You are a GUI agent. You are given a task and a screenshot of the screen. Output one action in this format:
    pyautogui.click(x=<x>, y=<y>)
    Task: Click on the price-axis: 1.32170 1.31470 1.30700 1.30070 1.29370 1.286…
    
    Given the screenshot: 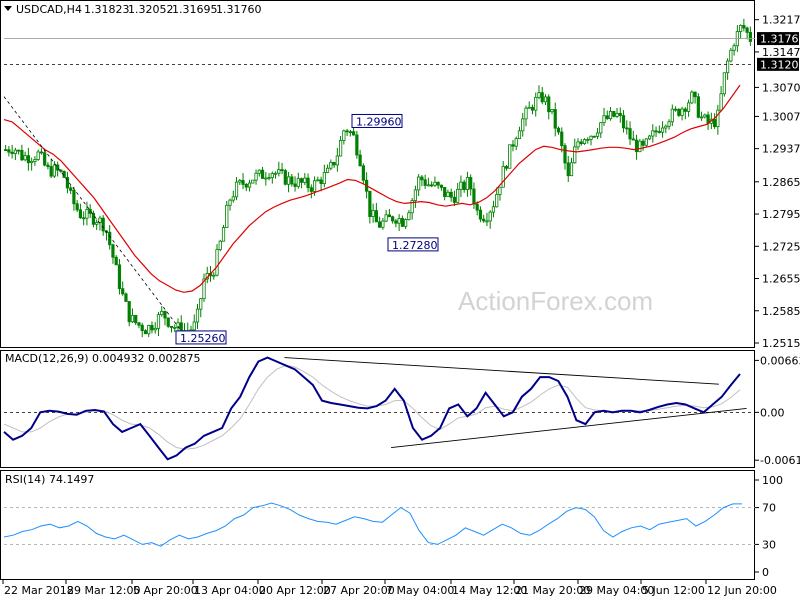 What is the action you would take?
    pyautogui.click(x=777, y=182)
    